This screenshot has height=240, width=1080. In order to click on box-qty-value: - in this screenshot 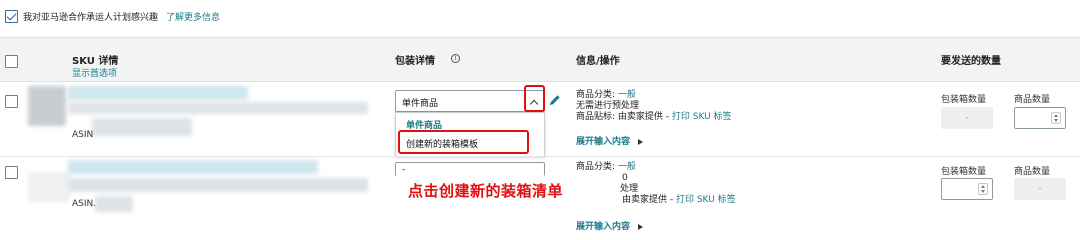, I will do `click(967, 118)`.